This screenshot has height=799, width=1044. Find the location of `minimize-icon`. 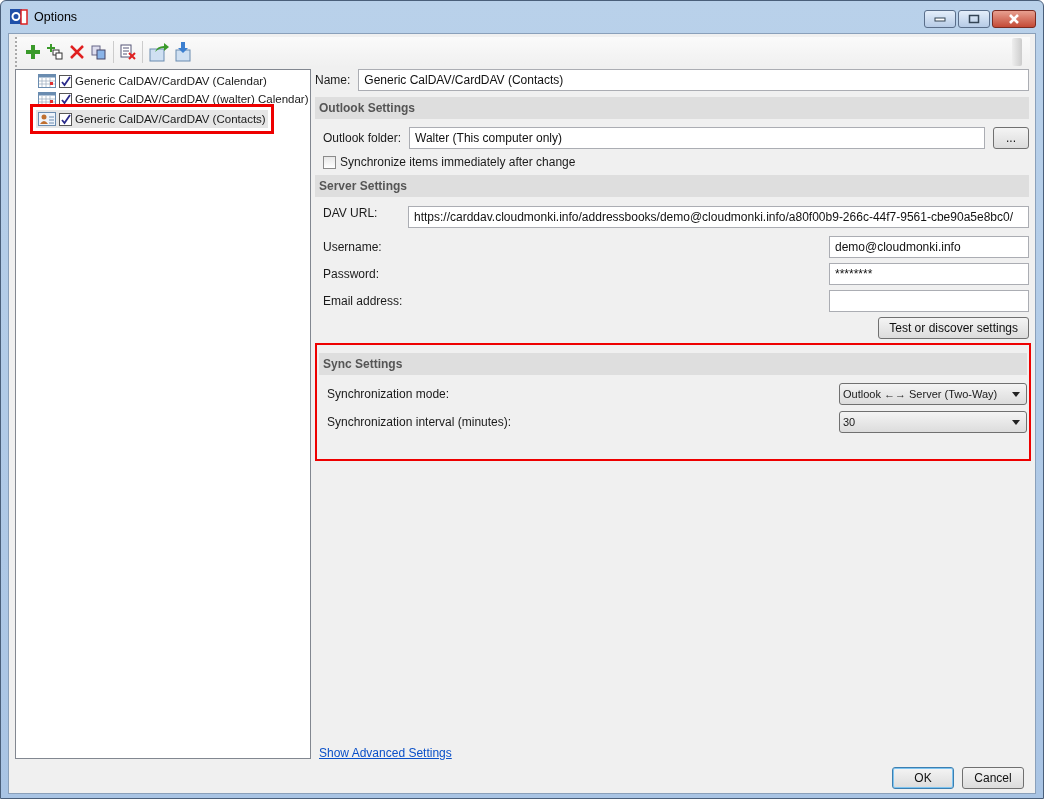

minimize-icon is located at coordinates (940, 19).